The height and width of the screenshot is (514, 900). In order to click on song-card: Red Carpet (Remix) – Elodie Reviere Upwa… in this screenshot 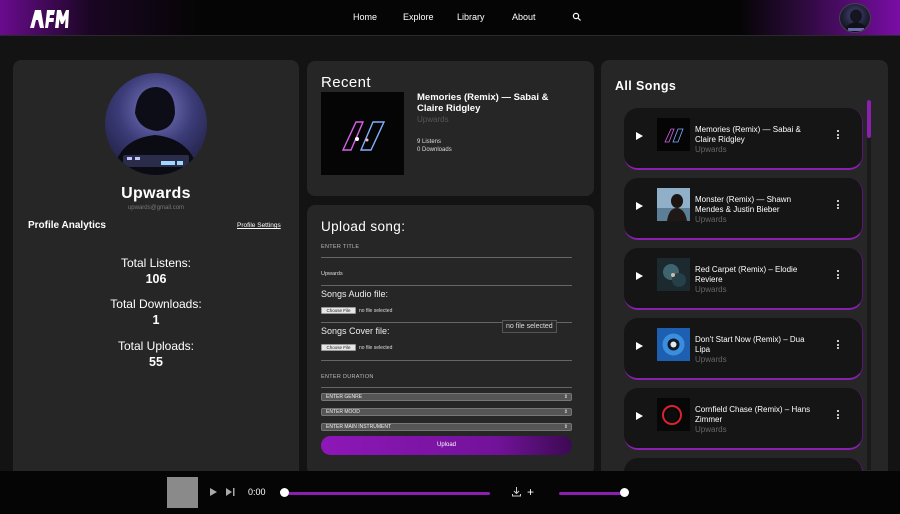, I will do `click(743, 279)`.